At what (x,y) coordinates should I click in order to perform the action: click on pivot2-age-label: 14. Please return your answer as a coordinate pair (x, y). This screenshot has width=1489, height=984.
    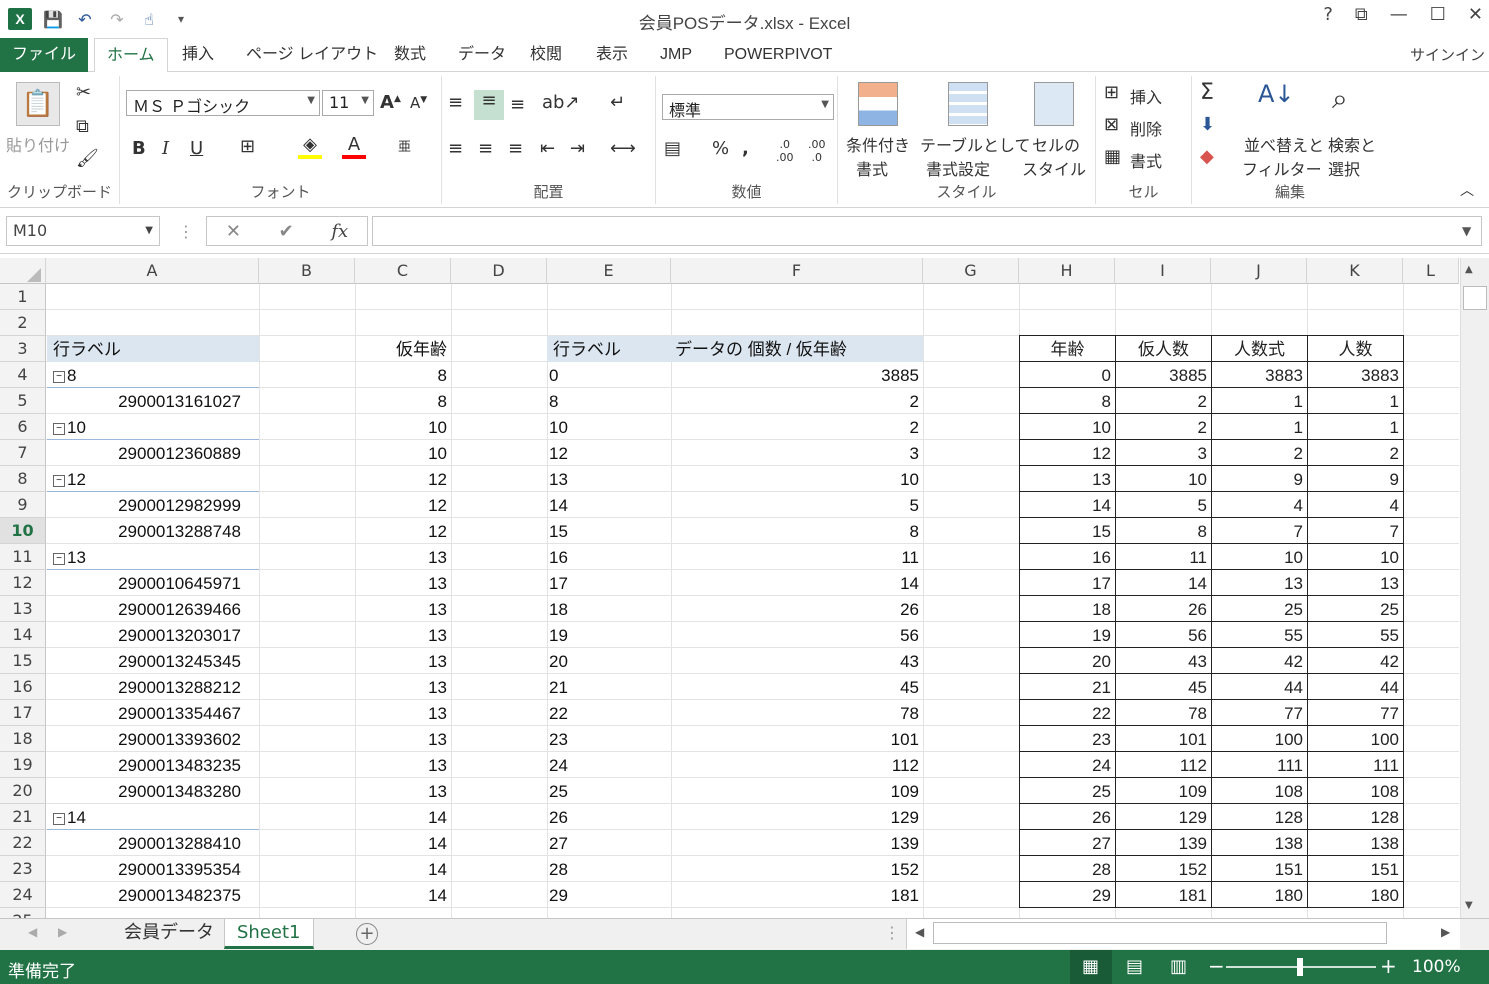
    Looking at the image, I should click on (609, 505).